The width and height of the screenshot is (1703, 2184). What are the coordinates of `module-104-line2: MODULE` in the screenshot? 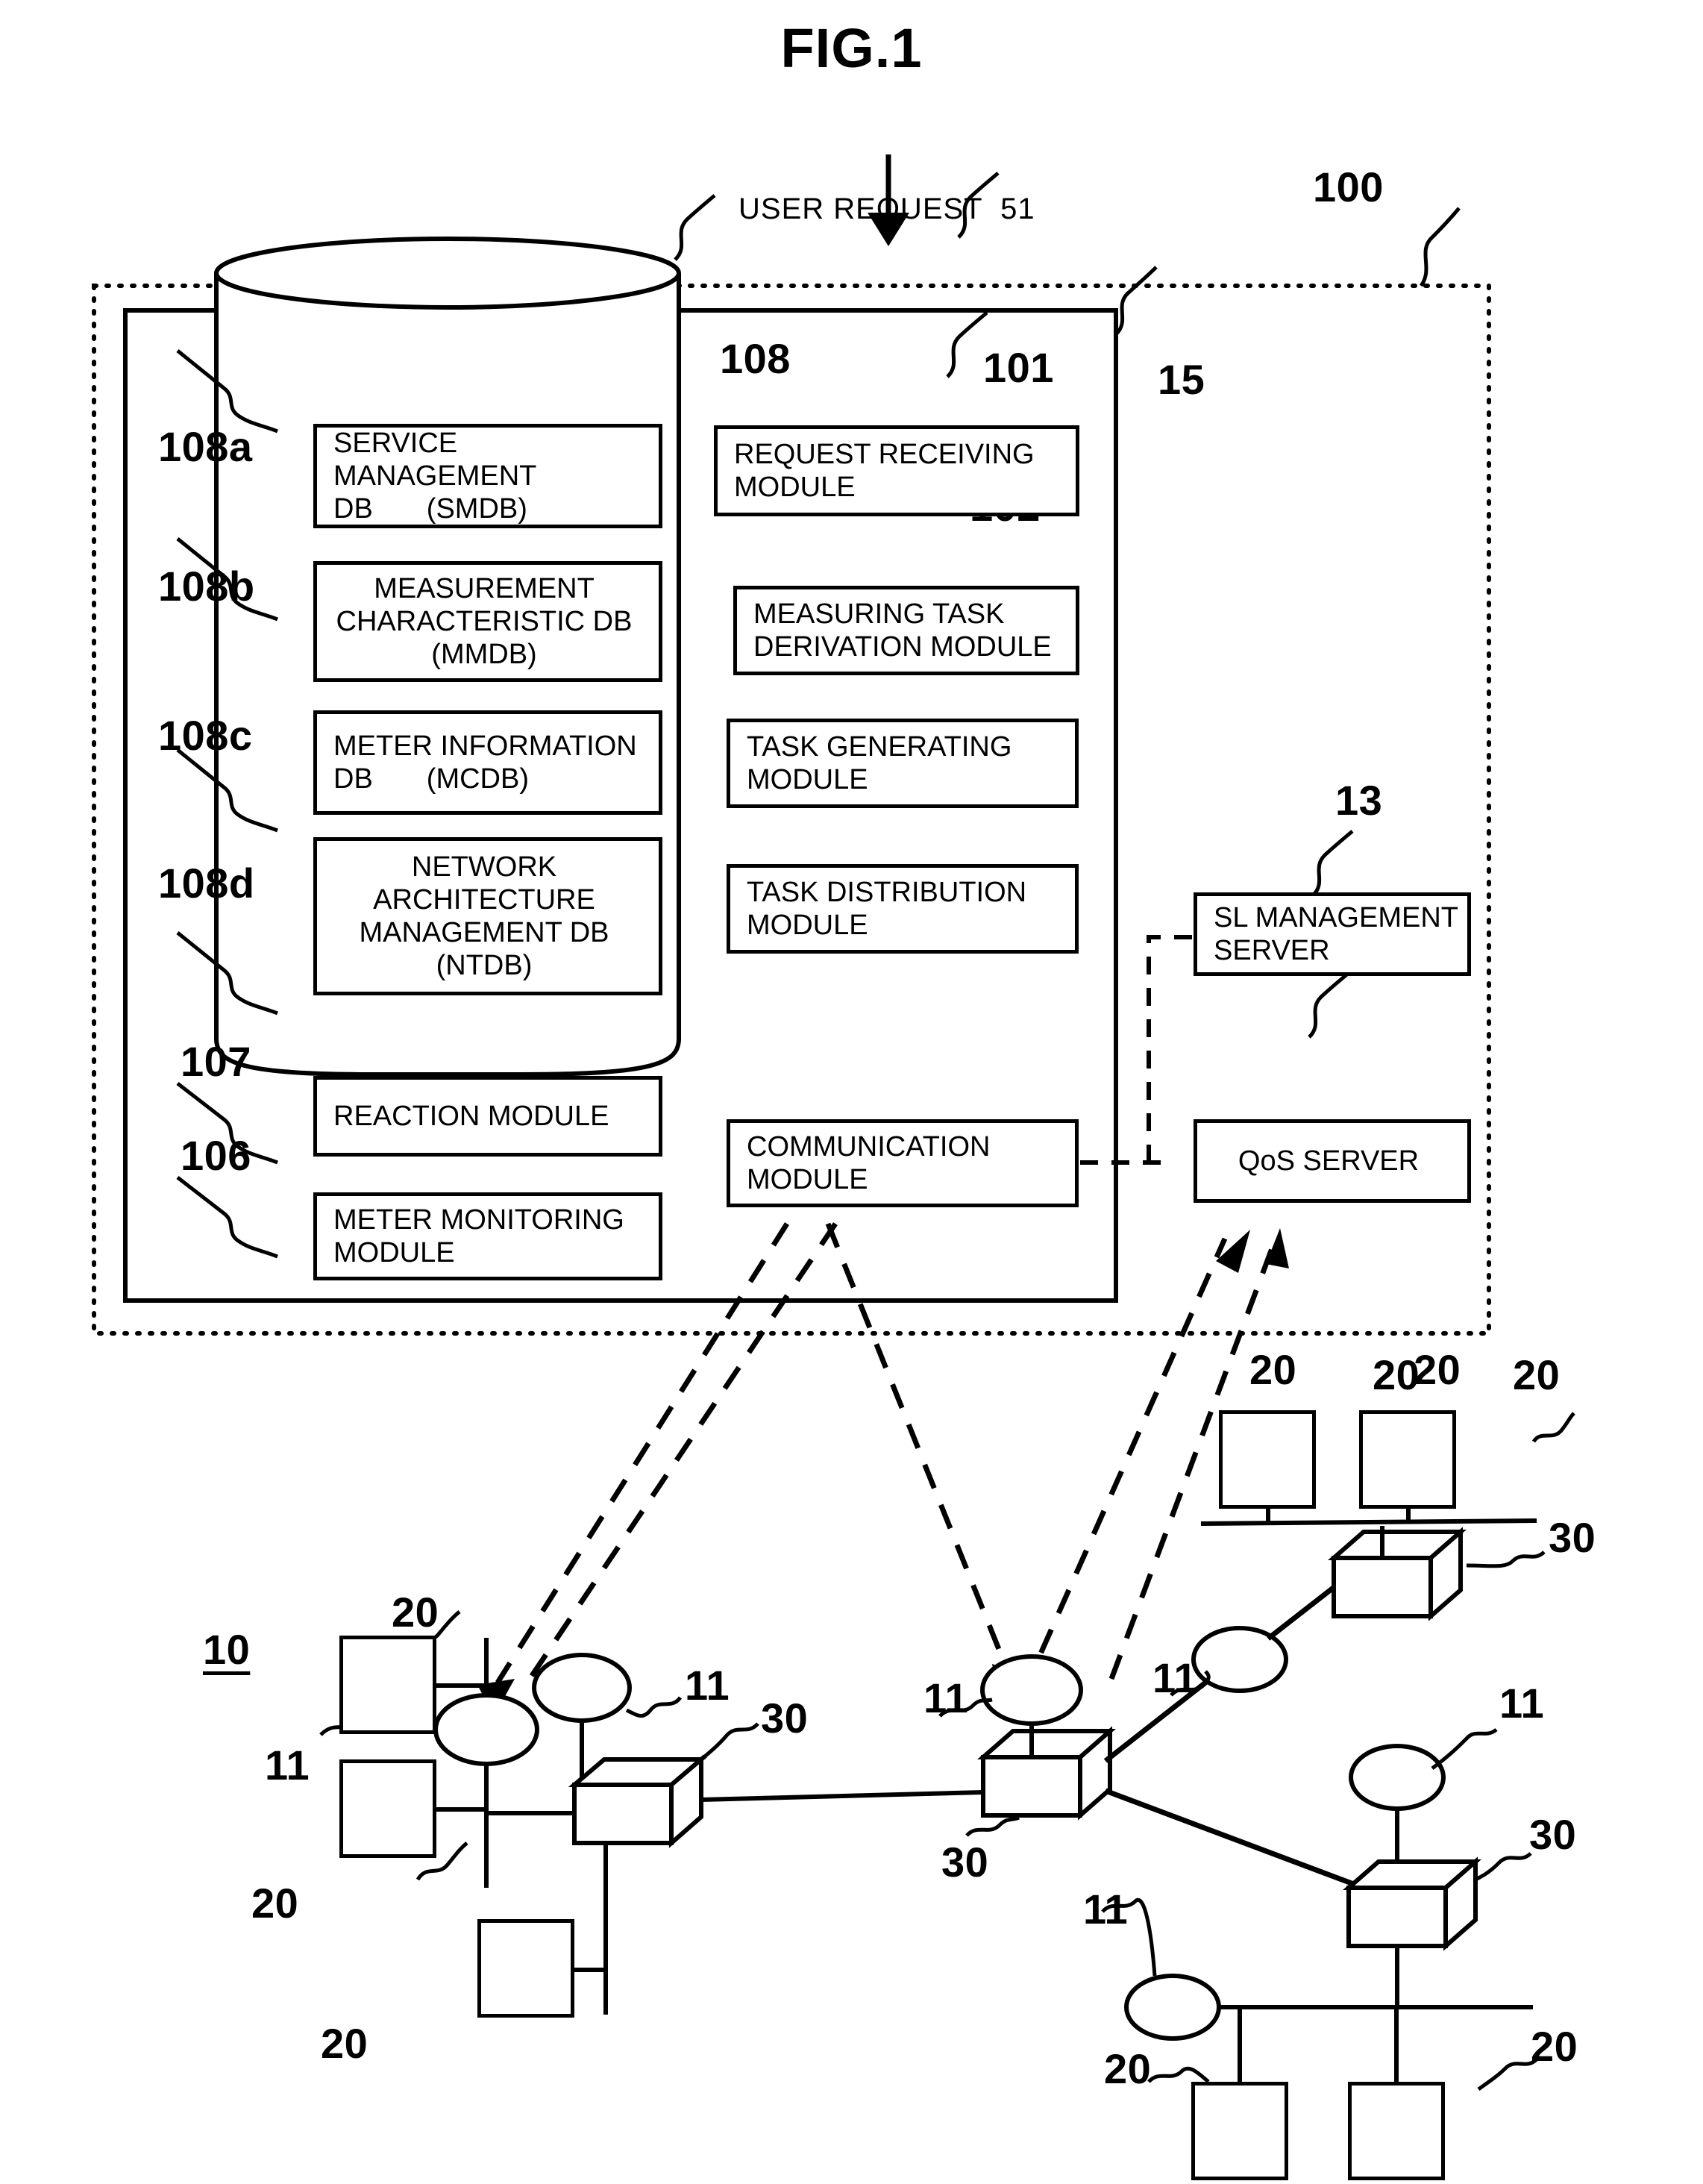 It's located at (807, 925).